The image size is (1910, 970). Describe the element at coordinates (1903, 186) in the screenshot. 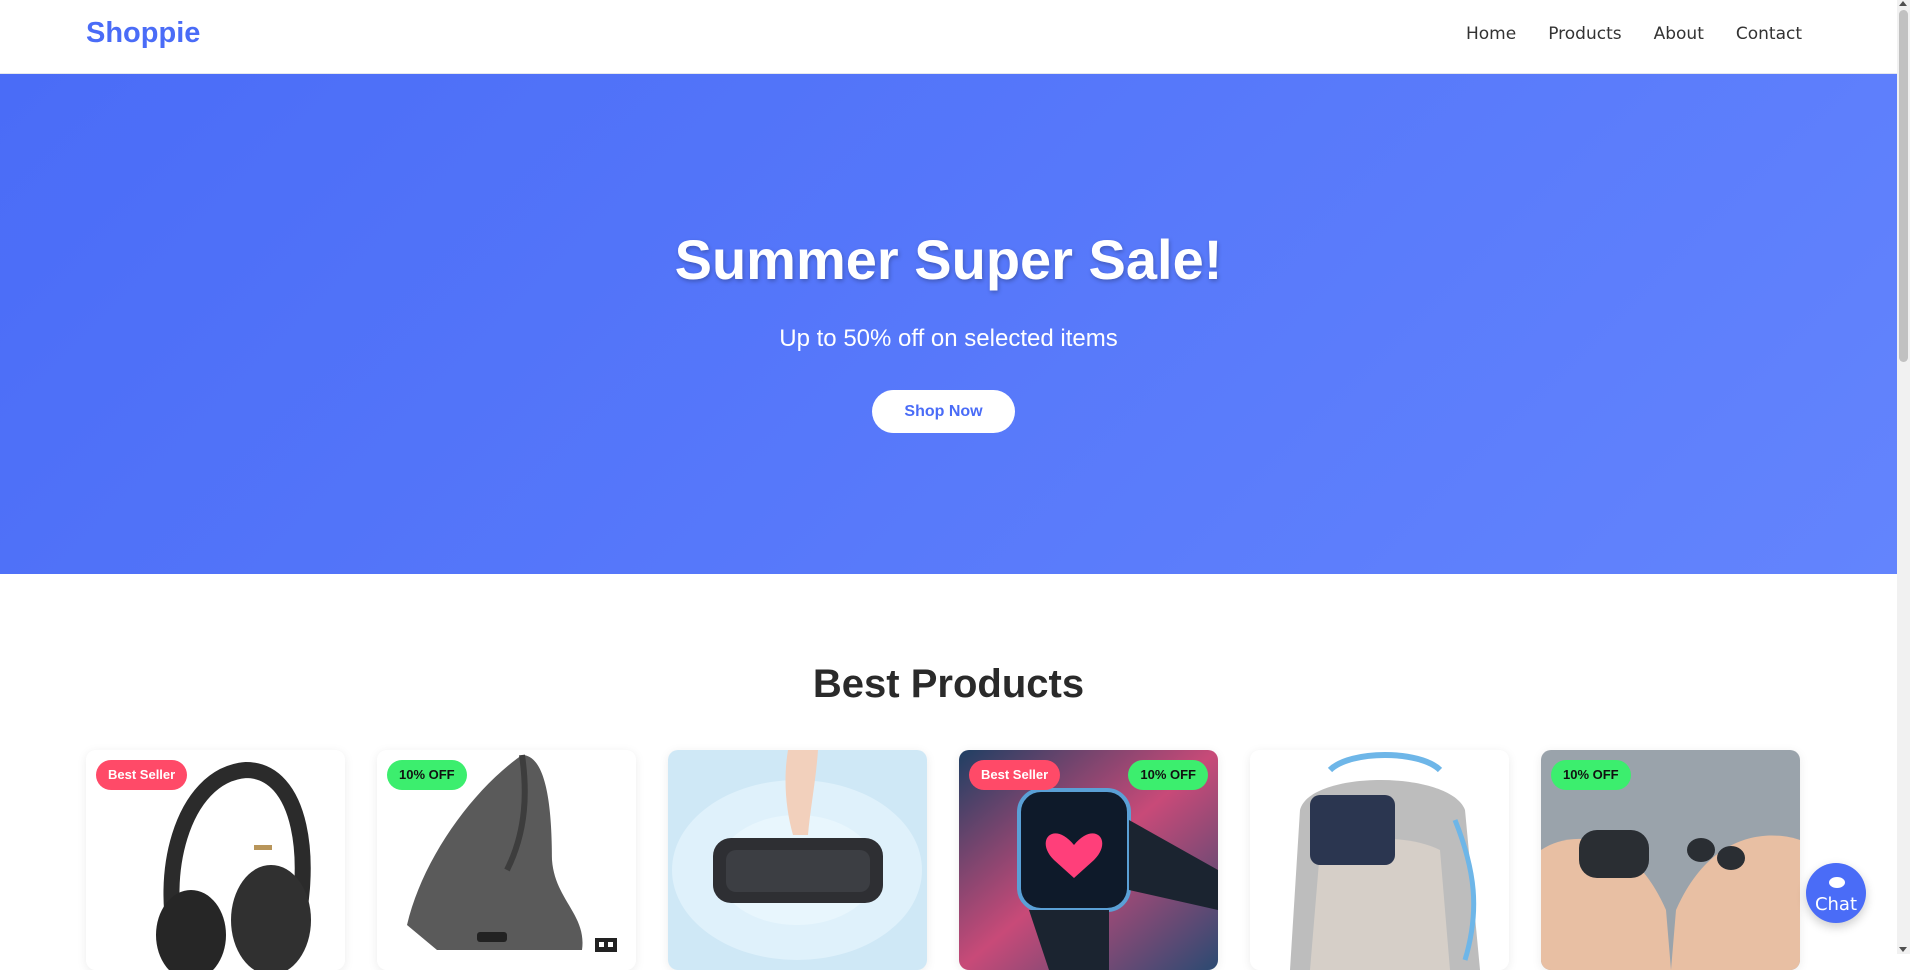

I see `scroll-thumb` at that location.